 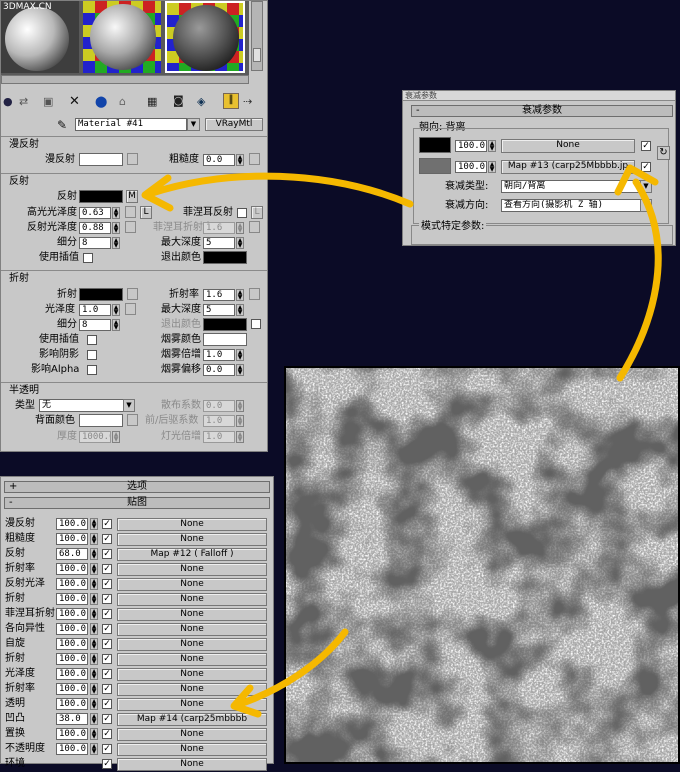 I want to click on refract-color-swatch, so click(x=101, y=294).